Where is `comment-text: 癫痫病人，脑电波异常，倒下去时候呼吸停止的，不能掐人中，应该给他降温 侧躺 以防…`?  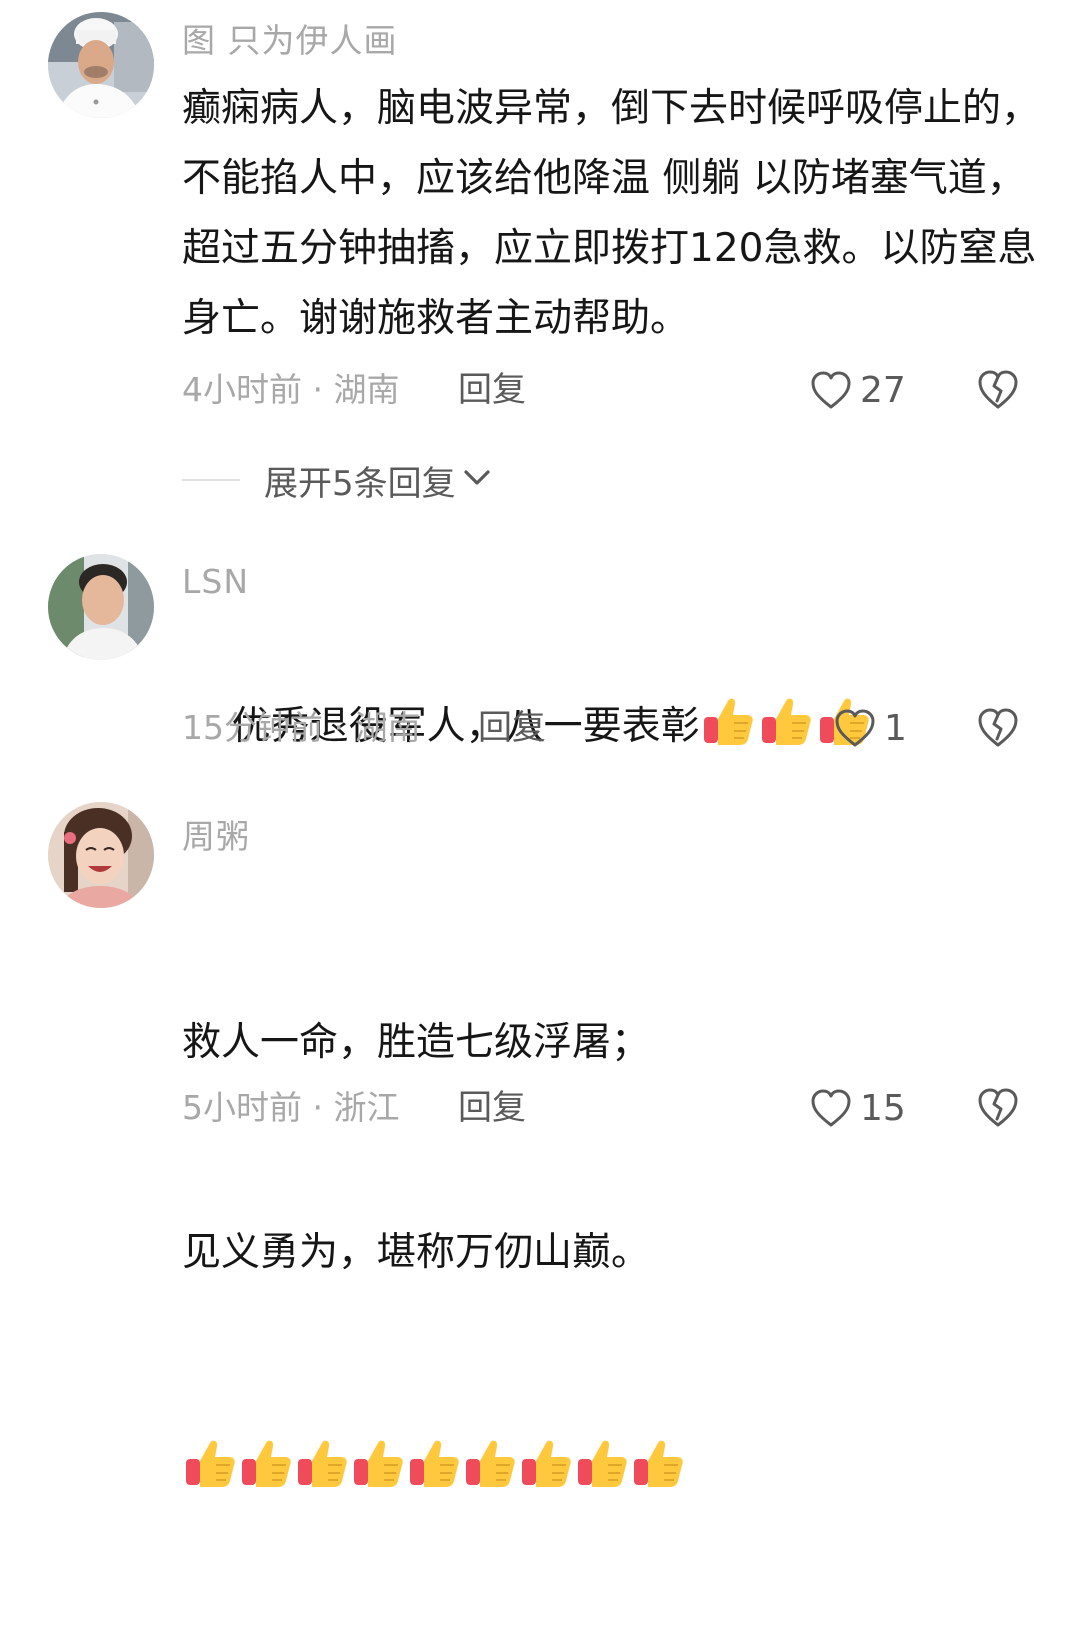 comment-text: 癫痫病人，脑电波异常，倒下去时候呼吸停止的，不能掐人中，应该给他降温 侧躺 以防… is located at coordinates (611, 213).